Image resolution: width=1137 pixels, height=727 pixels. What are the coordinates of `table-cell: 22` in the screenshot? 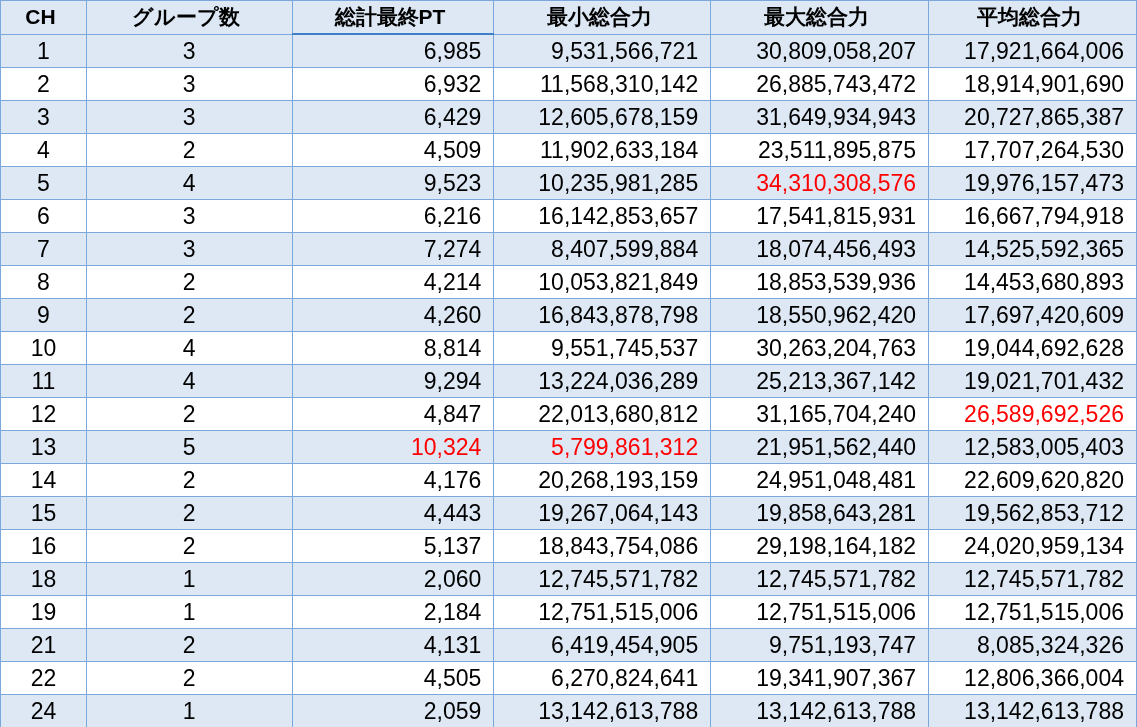 It's located at (43, 678).